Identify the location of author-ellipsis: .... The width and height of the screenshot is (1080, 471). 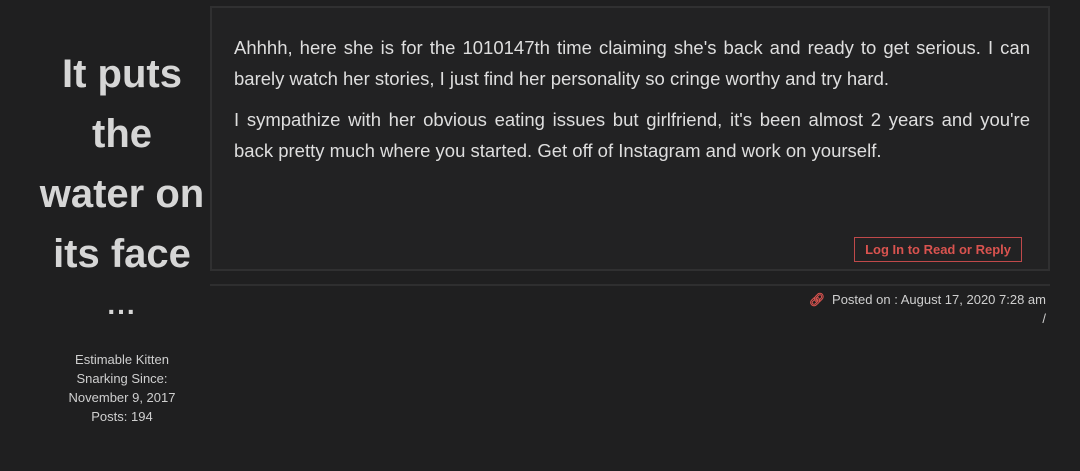
(122, 304).